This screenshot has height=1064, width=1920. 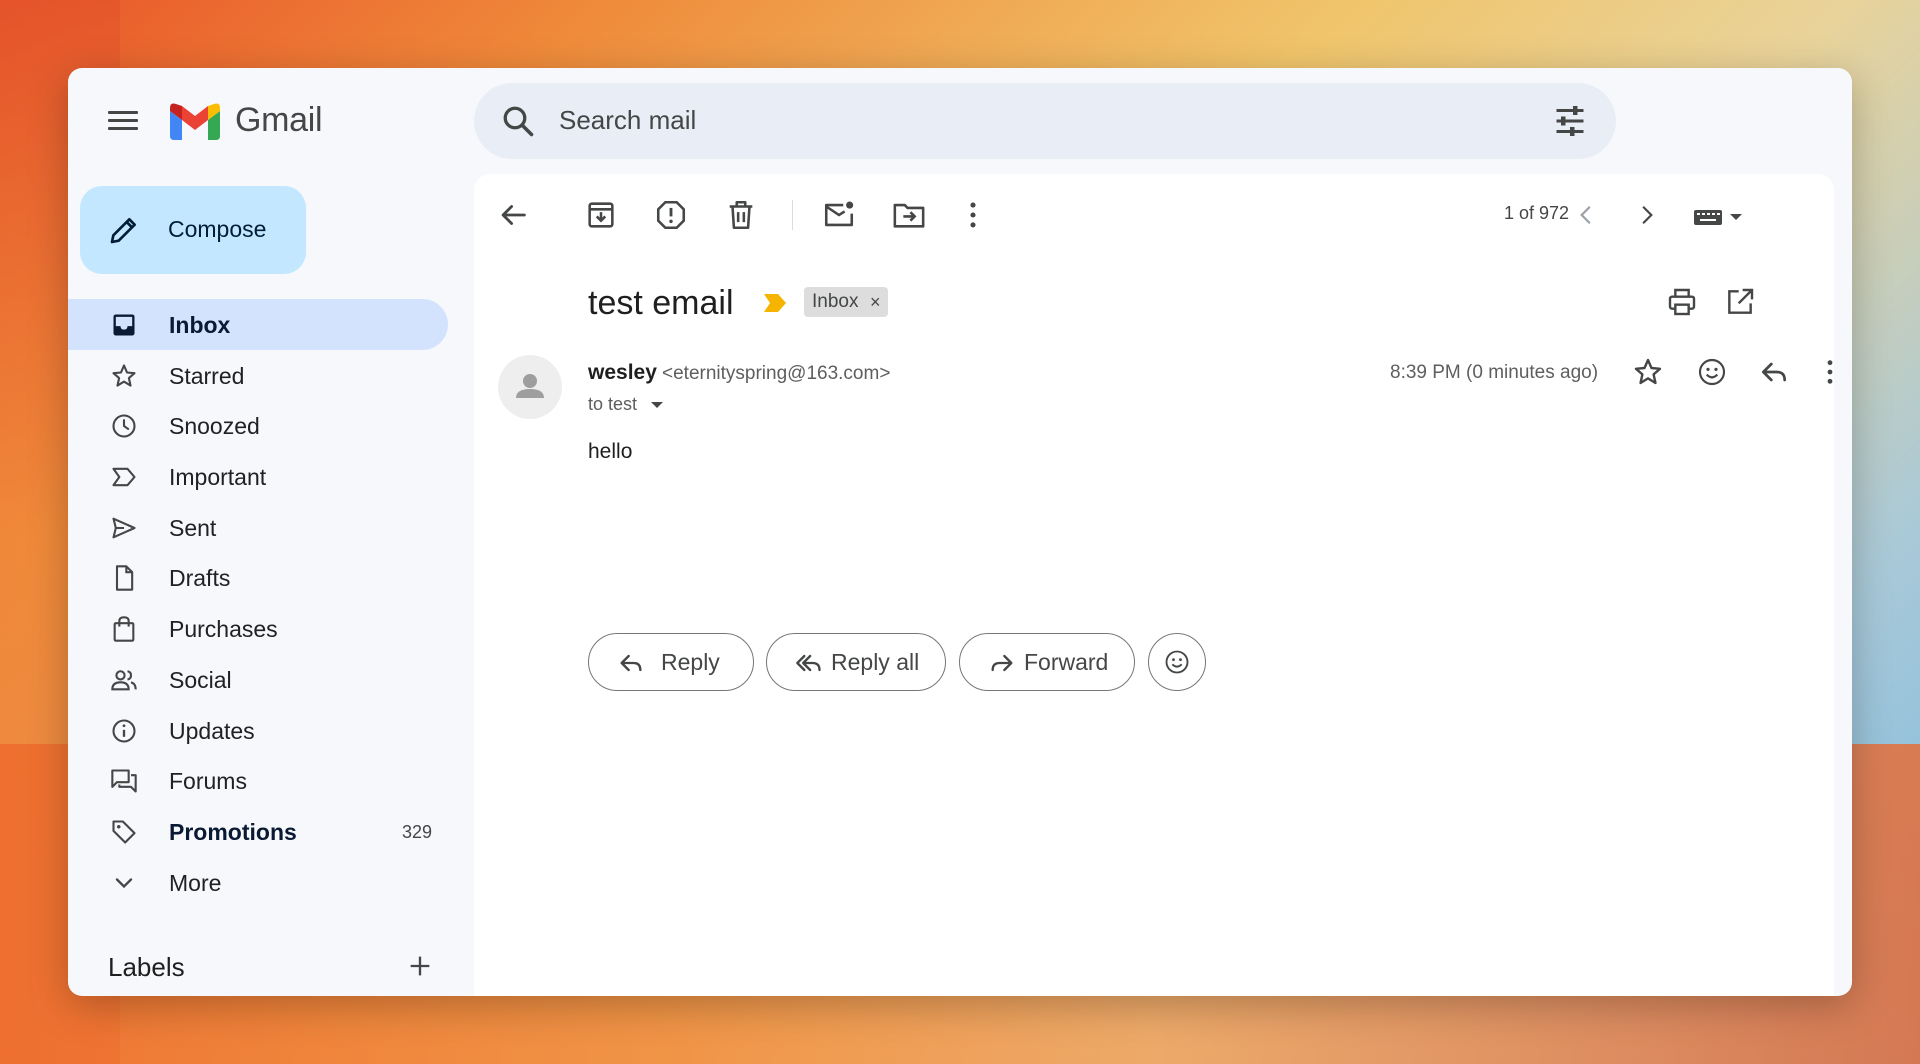 What do you see at coordinates (208, 781) in the screenshot?
I see `sidebar-item-label: Forums` at bounding box center [208, 781].